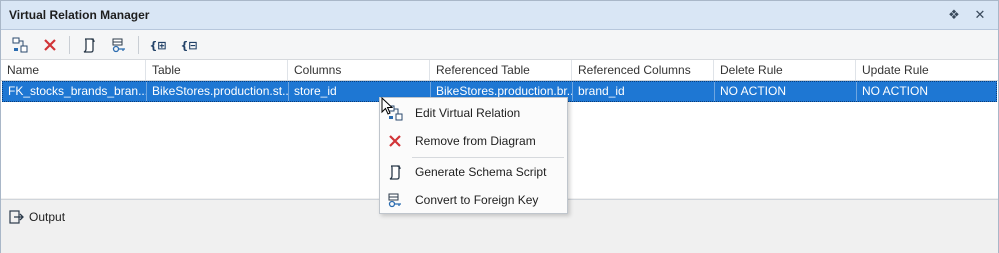 The image size is (999, 253). What do you see at coordinates (499, 45) in the screenshot?
I see `toolbar: {⊞ {⊟` at bounding box center [499, 45].